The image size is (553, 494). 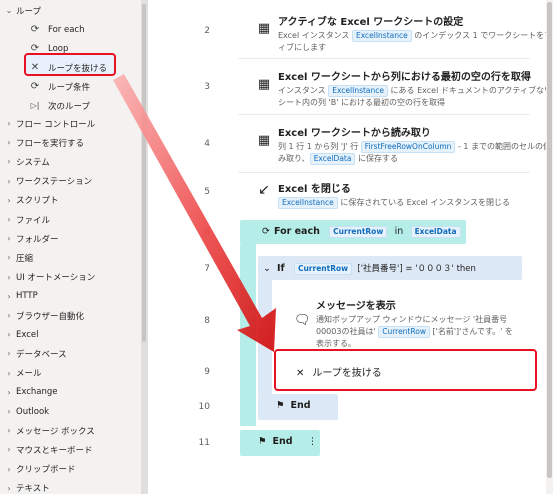 I want to click on group-item: › Excel, so click(x=73, y=334).